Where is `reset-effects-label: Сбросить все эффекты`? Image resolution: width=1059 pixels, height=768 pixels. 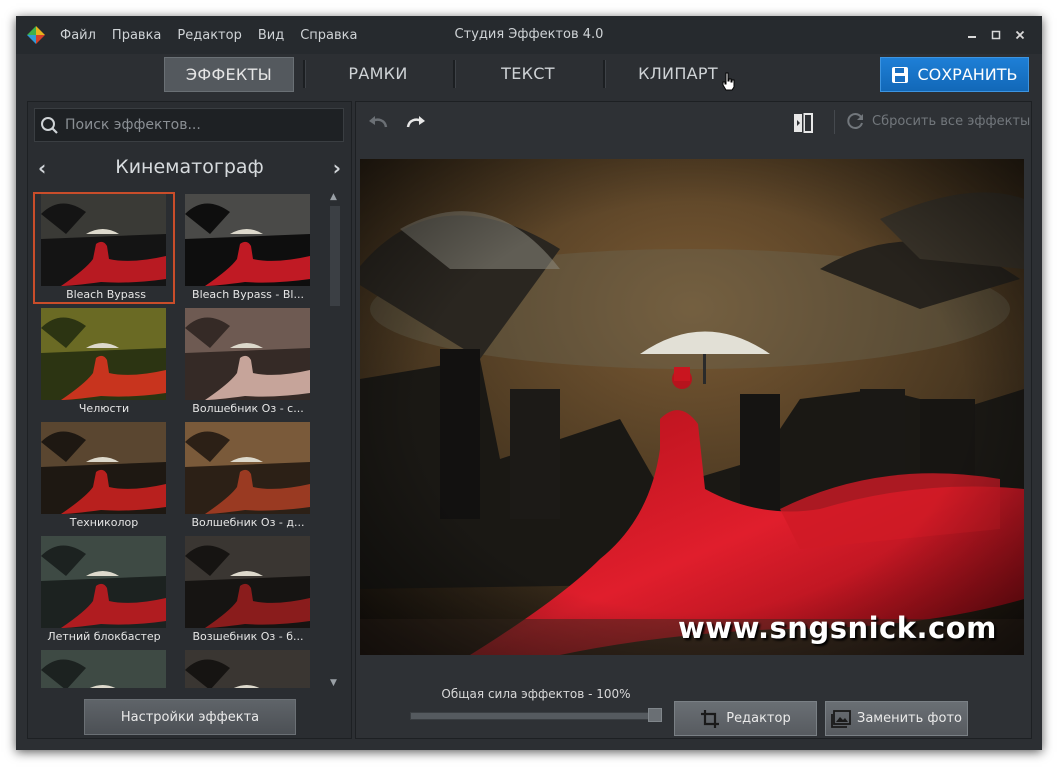 reset-effects-label: Сбросить все эффекты is located at coordinates (951, 121).